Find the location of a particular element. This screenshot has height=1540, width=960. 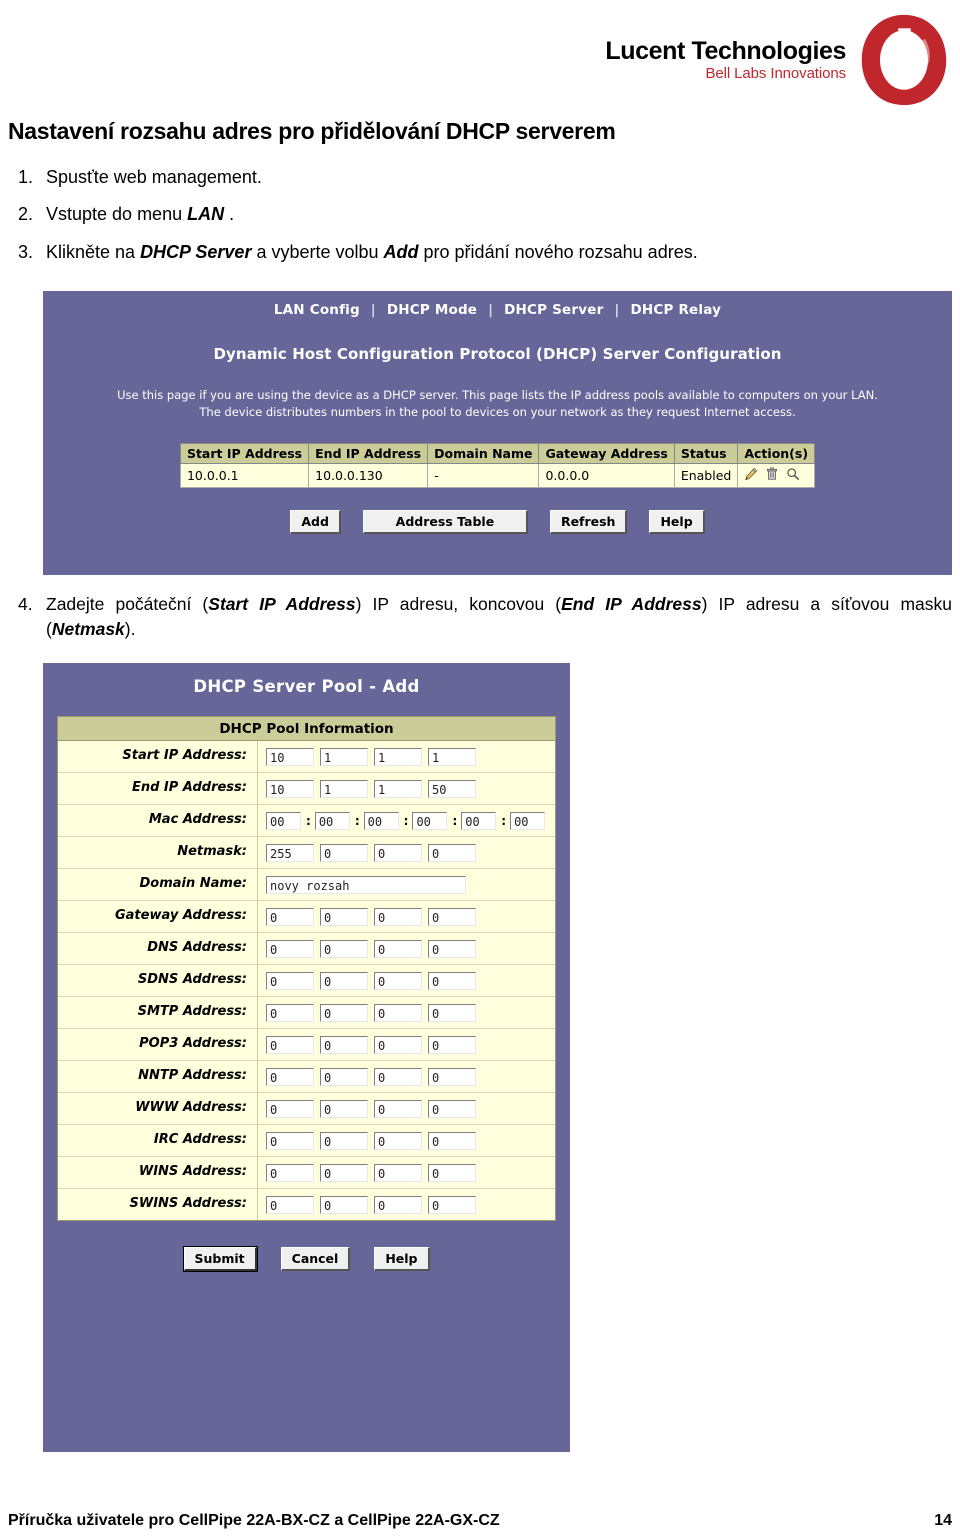

wins-address-input-2: 0 is located at coordinates (344, 1172).